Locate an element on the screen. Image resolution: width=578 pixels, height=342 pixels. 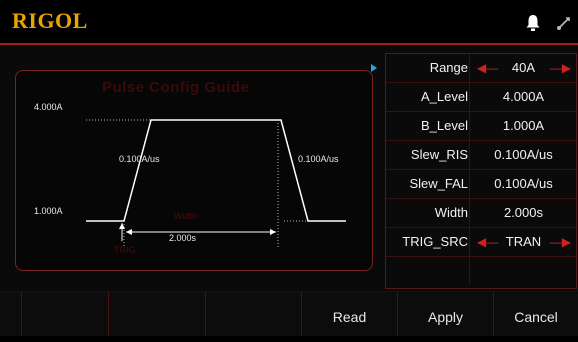
param-value: 4.000A is located at coordinates (523, 97).